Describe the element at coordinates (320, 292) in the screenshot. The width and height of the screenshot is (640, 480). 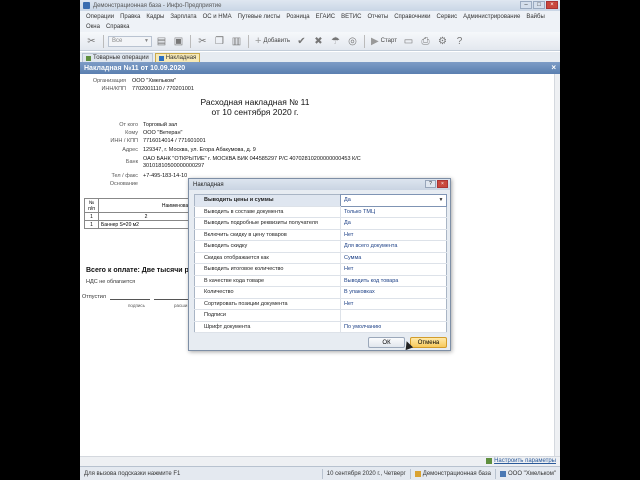
I see `settings-row: Количество В упаковках` at that location.